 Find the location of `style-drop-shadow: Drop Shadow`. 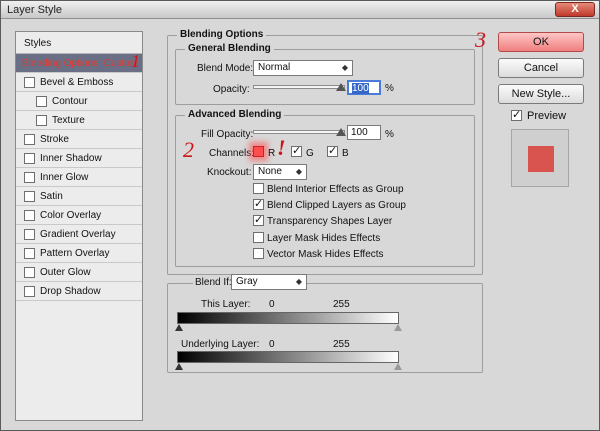

style-drop-shadow: Drop Shadow is located at coordinates (79, 291).